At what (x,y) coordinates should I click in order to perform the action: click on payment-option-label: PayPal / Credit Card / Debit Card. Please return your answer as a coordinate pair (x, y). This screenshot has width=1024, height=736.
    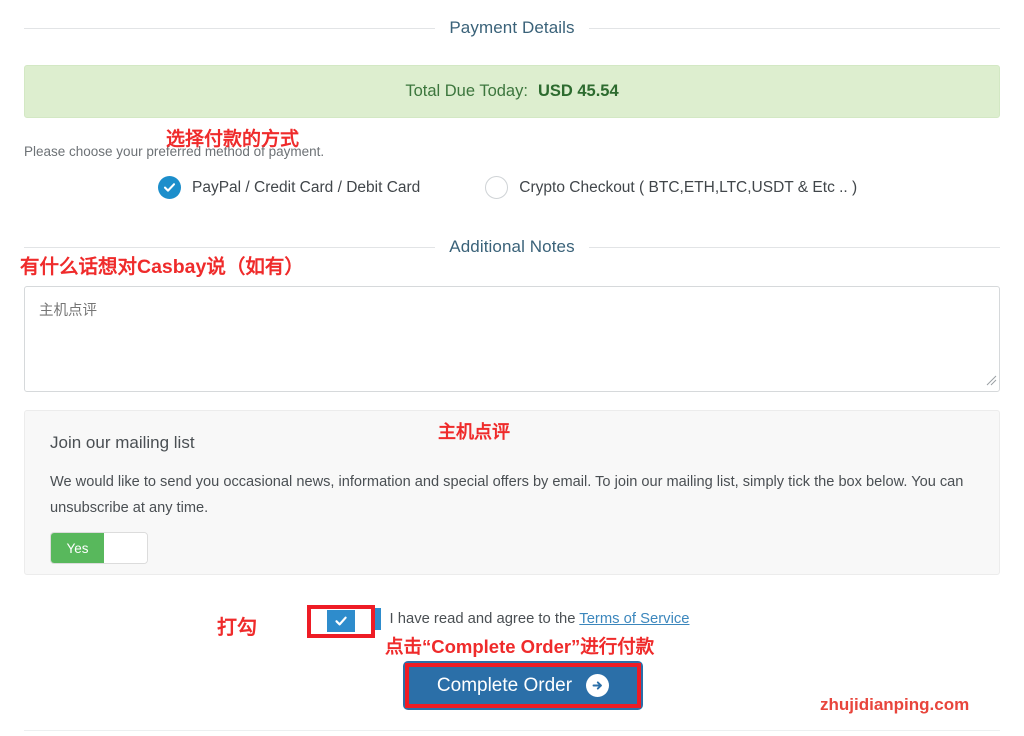
    Looking at the image, I should click on (306, 187).